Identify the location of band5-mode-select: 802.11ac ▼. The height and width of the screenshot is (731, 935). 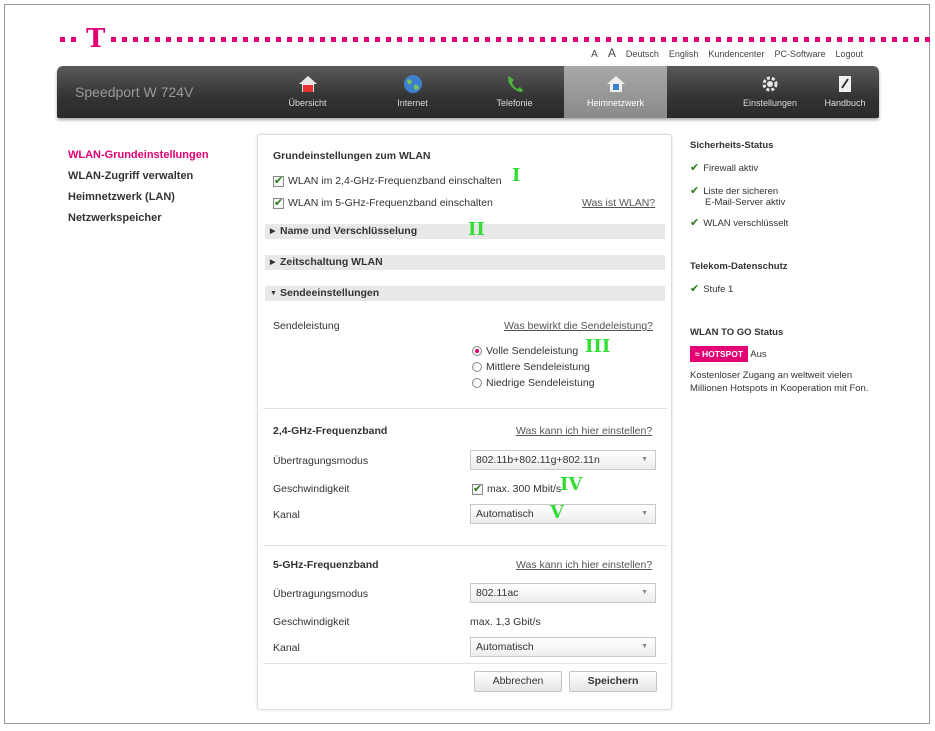
(563, 593).